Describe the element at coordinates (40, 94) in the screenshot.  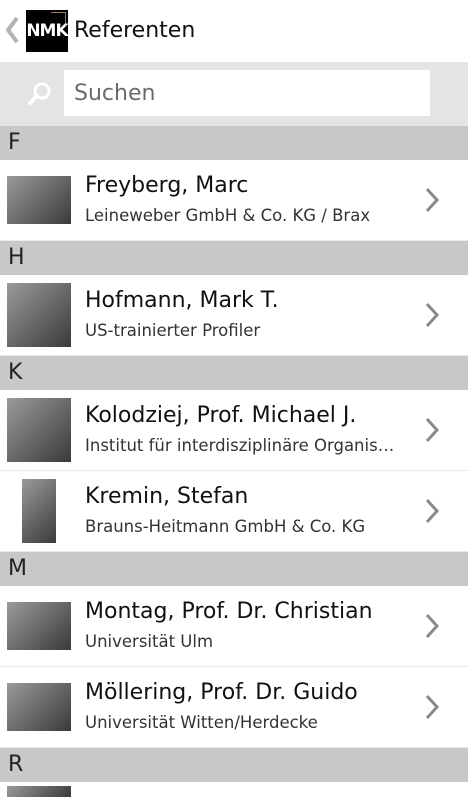
I see `search-icon` at that location.